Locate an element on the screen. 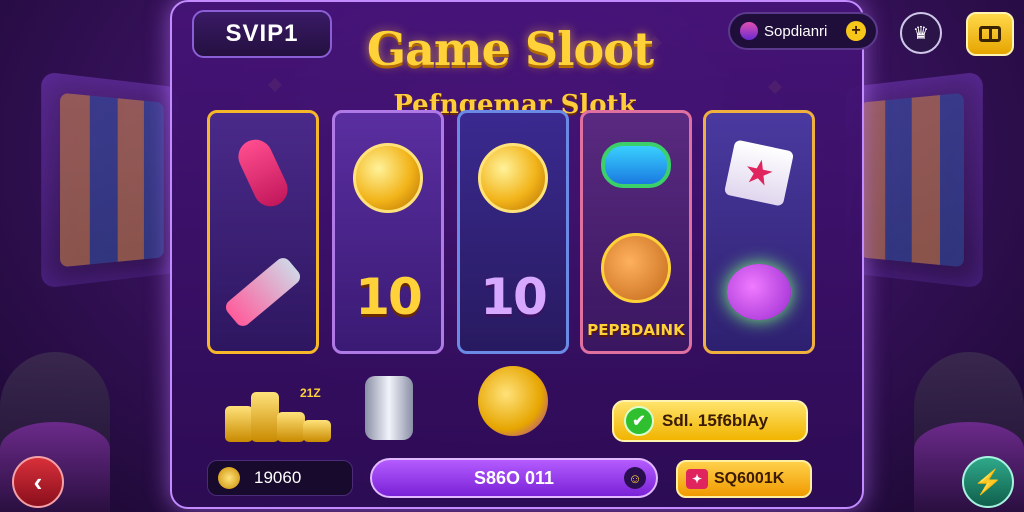 This screenshot has height=512, width=1024. gold-coin-icon is located at coordinates (388, 178).